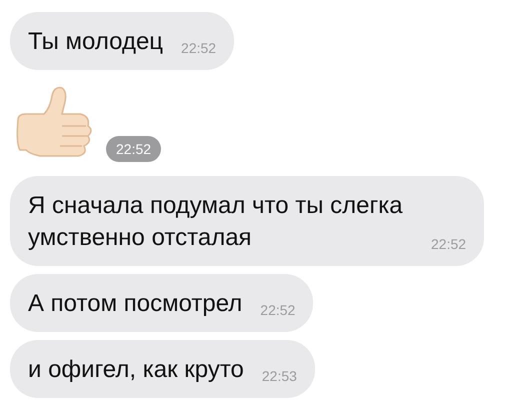 The height and width of the screenshot is (415, 510). Describe the element at coordinates (135, 304) in the screenshot. I see `message-text: А потом посмотрел` at that location.